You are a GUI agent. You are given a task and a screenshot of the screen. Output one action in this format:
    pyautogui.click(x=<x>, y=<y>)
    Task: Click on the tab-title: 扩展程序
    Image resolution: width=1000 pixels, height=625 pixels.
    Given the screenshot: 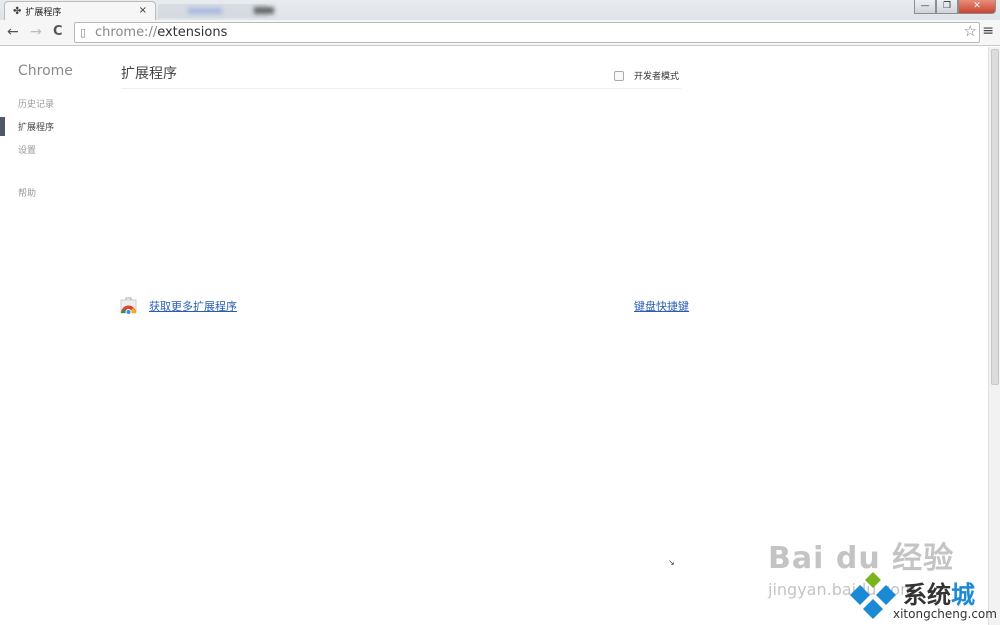 What is the action you would take?
    pyautogui.click(x=43, y=13)
    